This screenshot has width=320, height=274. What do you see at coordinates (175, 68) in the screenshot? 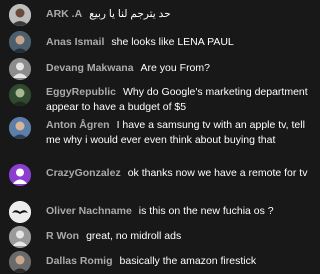
I see `message-text: Are you From?` at bounding box center [175, 68].